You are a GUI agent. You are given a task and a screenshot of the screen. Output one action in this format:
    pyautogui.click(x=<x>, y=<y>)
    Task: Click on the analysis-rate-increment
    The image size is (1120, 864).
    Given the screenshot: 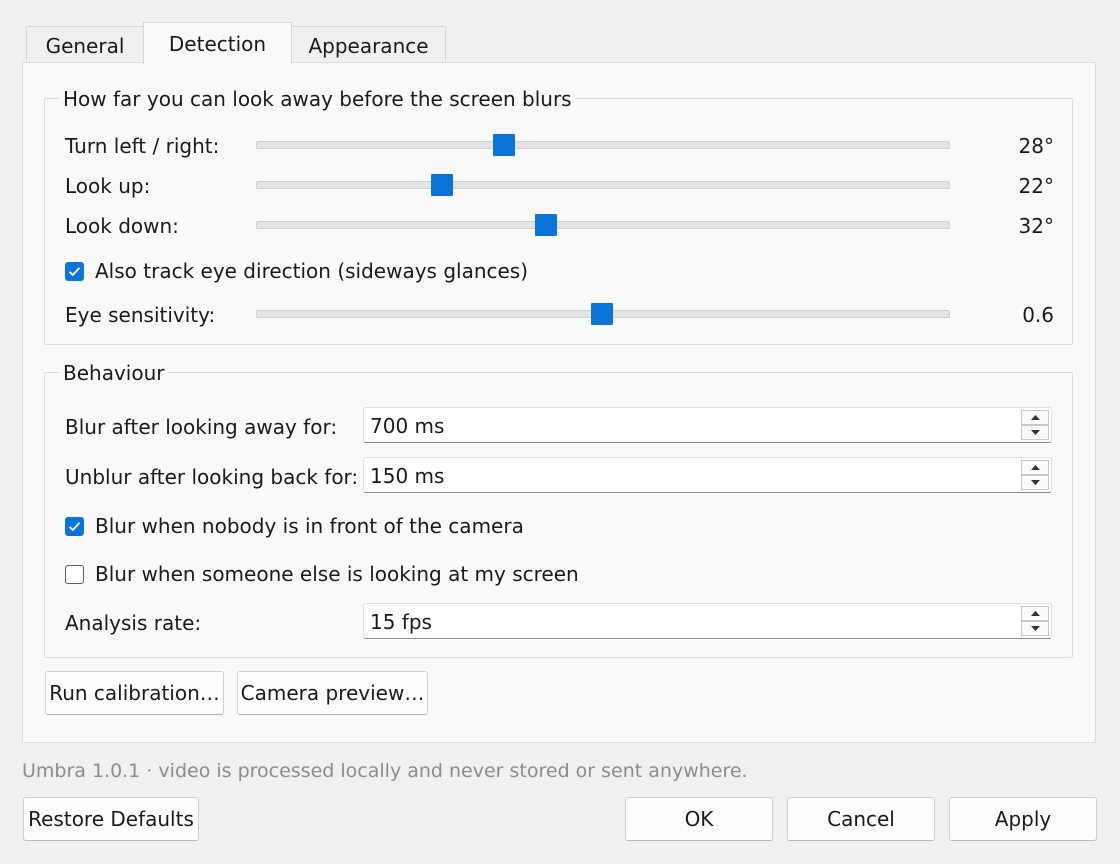 What is the action you would take?
    pyautogui.click(x=1035, y=613)
    